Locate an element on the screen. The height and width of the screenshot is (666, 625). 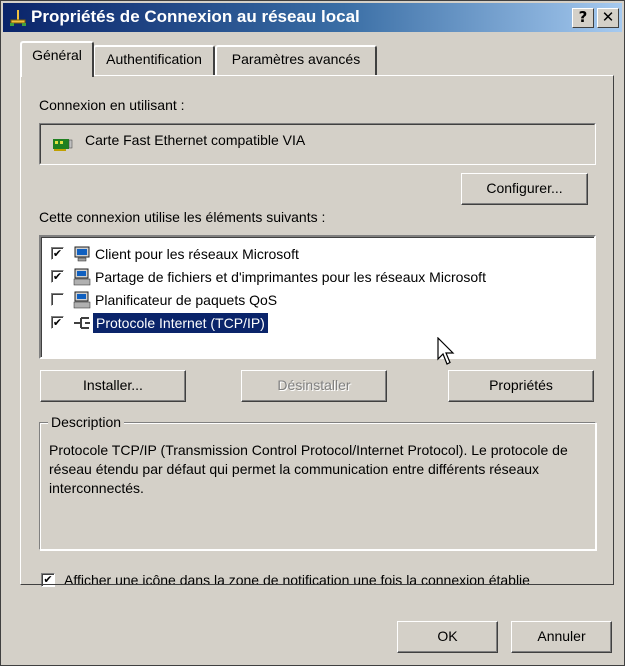
tab-authentication: Authentification is located at coordinates (154, 60).